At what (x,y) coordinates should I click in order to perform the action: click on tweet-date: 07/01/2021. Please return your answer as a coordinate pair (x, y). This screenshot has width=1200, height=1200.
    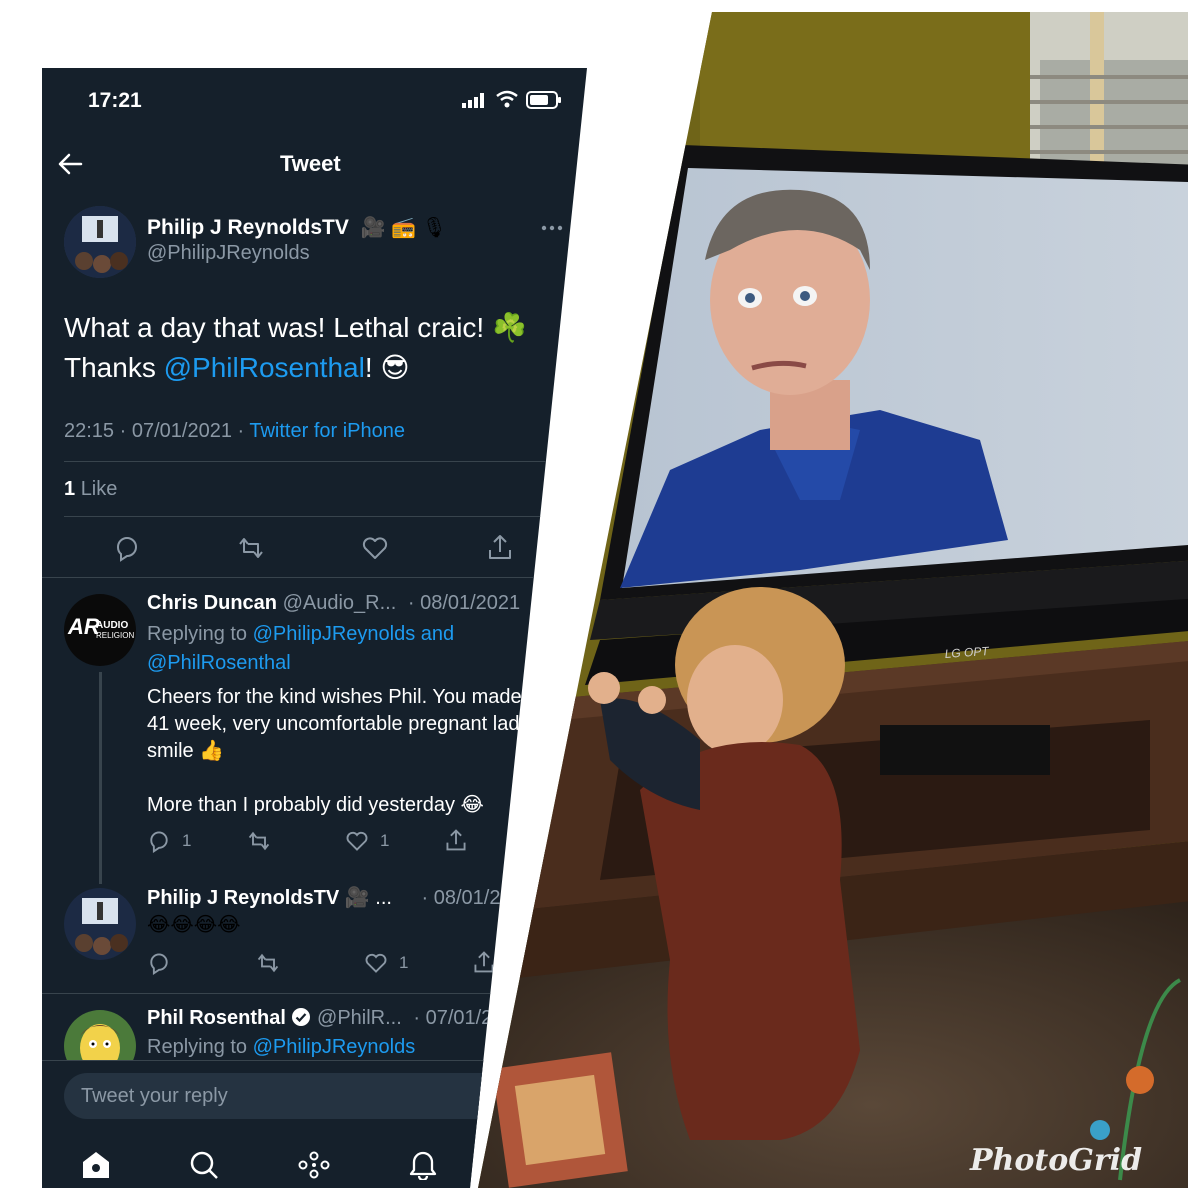
    Looking at the image, I should click on (181, 431).